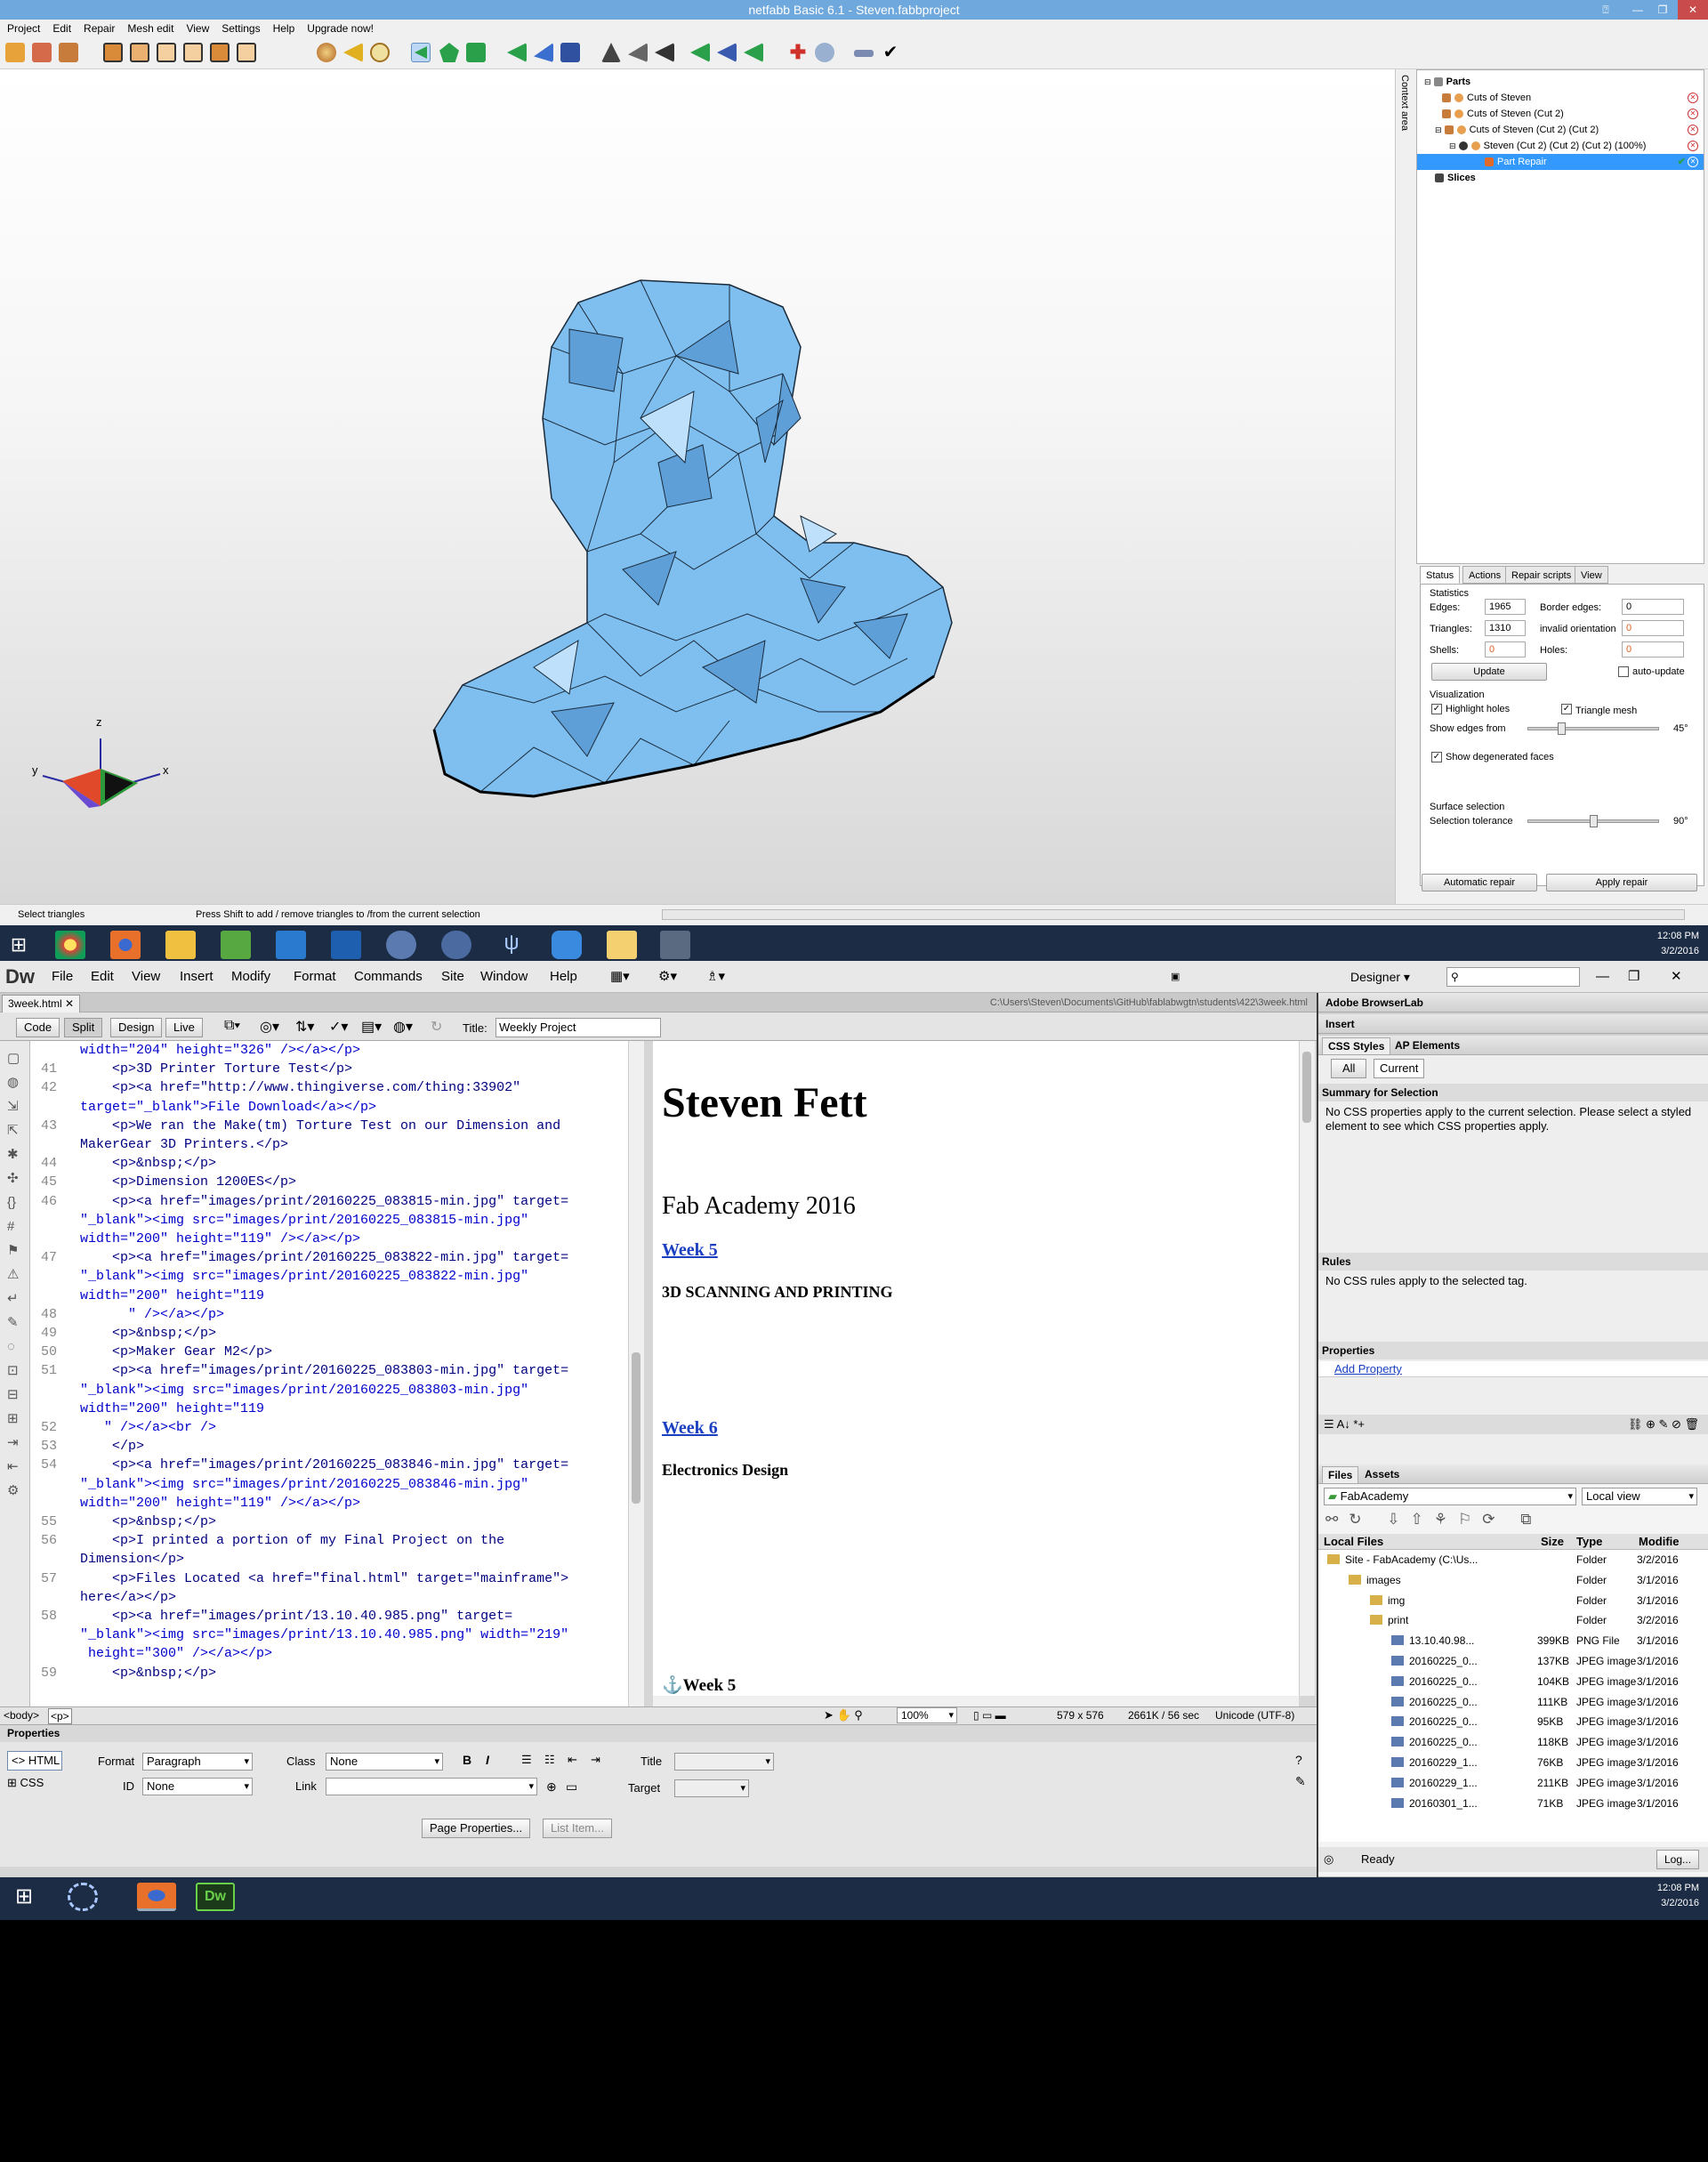  I want to click on expand-all-icon: ✱, so click(14, 1154).